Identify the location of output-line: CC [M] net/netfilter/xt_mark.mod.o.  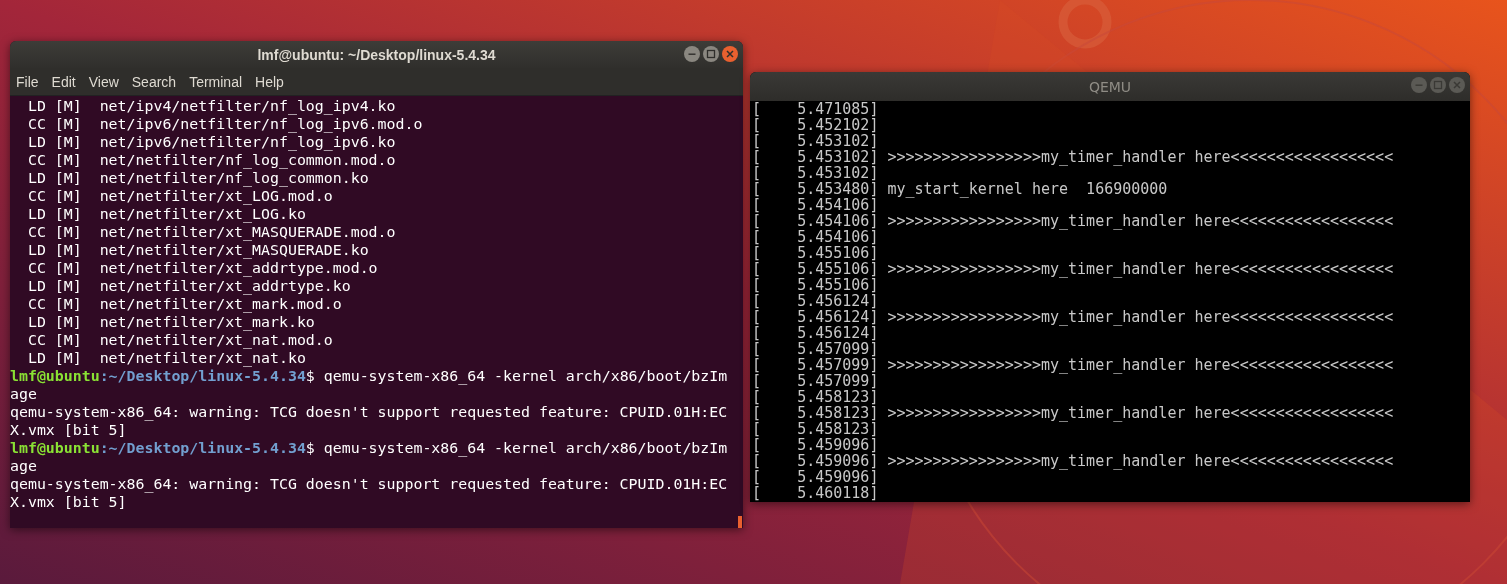
(184, 304).